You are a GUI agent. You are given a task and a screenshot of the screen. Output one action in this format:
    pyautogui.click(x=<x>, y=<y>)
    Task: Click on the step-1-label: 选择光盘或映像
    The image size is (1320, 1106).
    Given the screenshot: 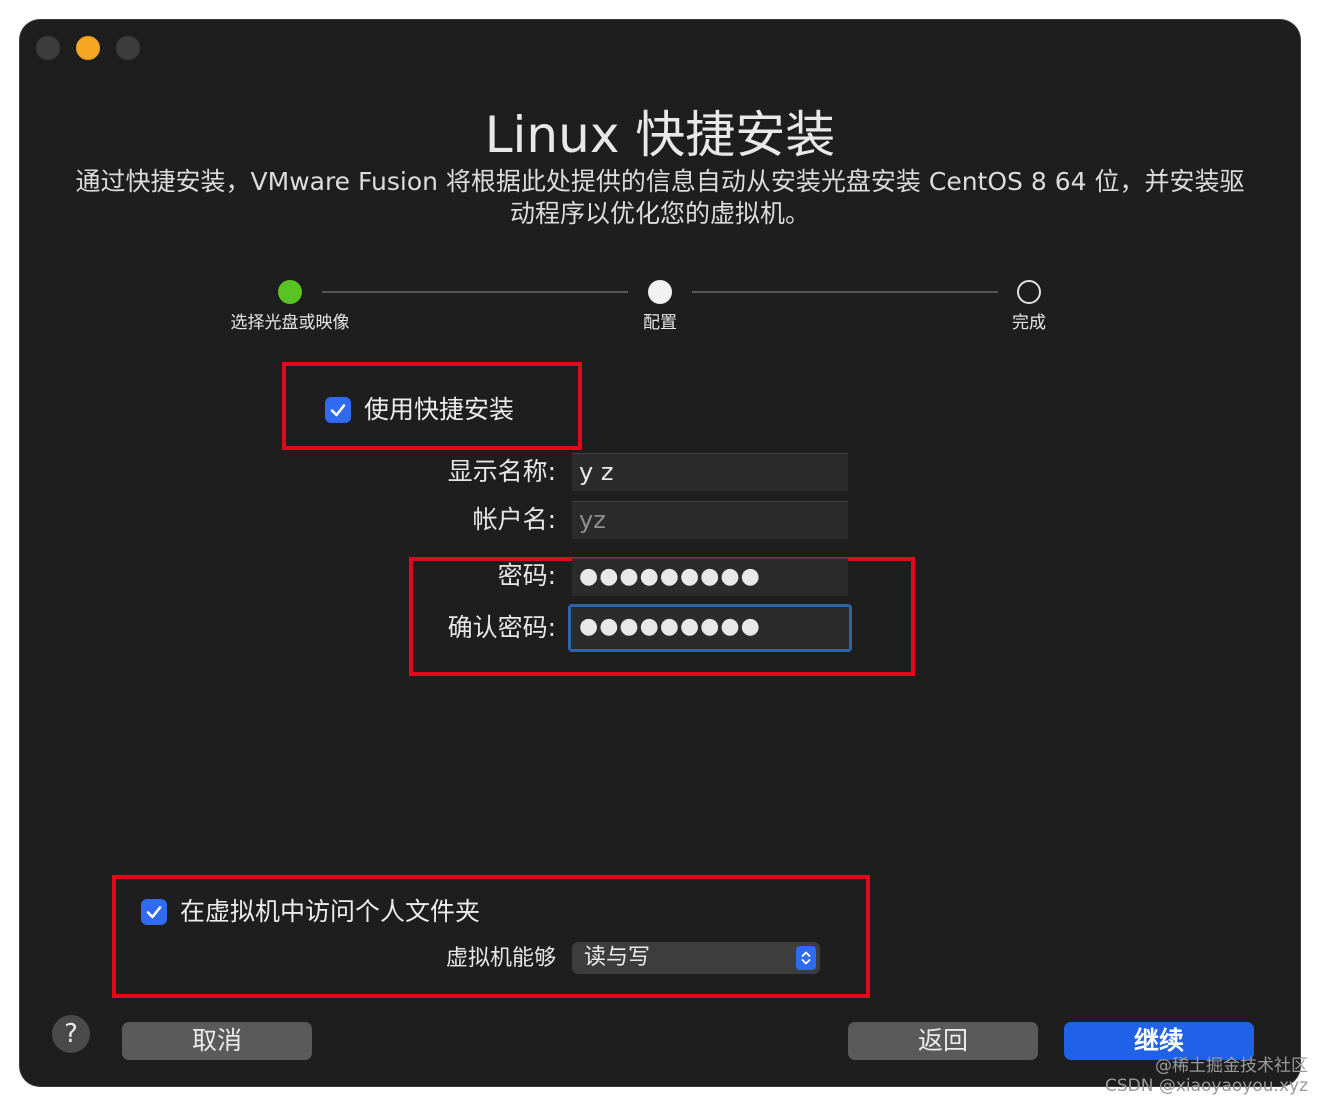 What is the action you would take?
    pyautogui.click(x=290, y=323)
    